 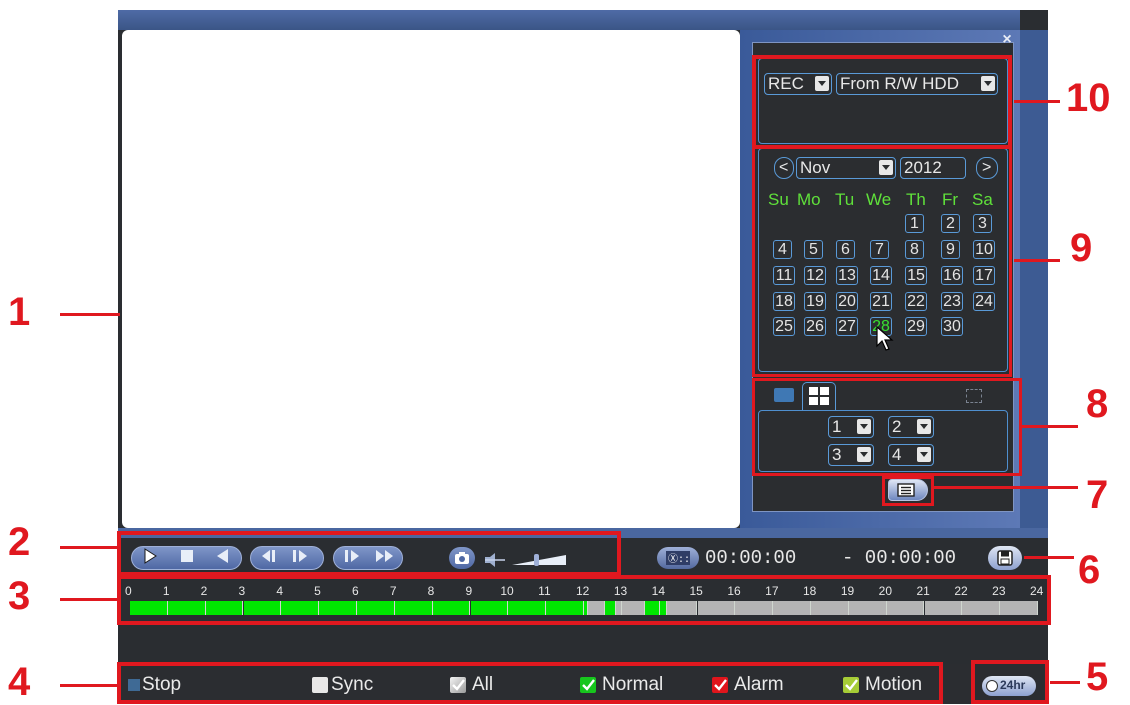 What do you see at coordinates (751, 558) in the screenshot?
I see `time-start: 00:00:00` at bounding box center [751, 558].